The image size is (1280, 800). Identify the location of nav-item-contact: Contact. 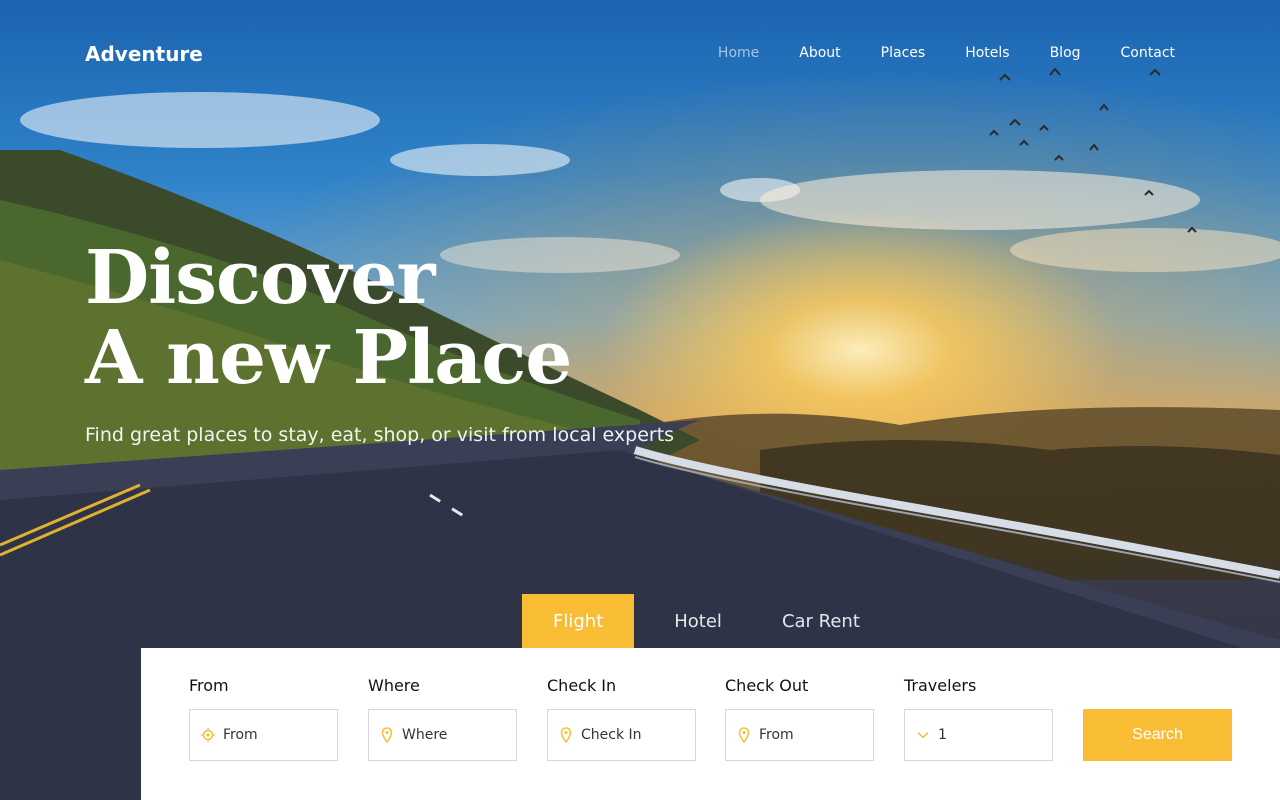
(1148, 53).